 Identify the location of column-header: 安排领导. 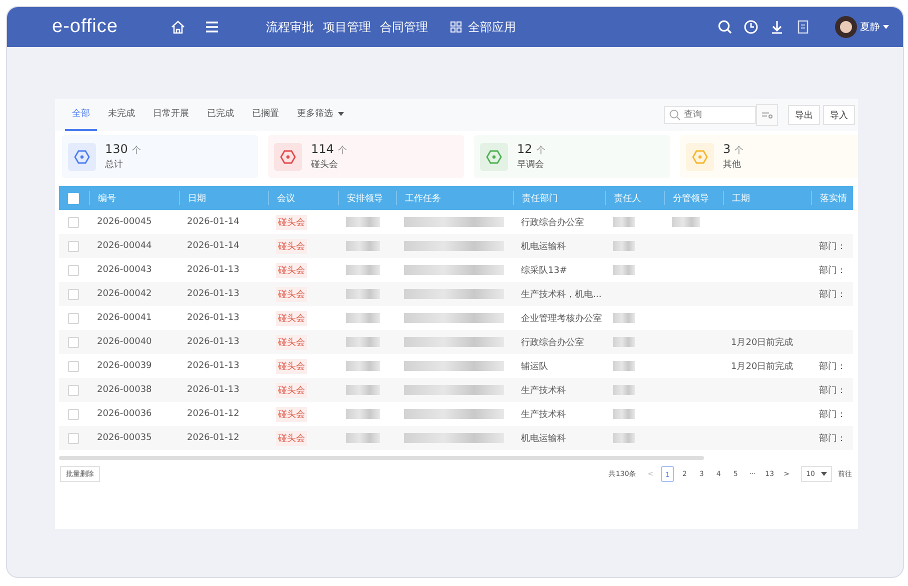
(365, 198).